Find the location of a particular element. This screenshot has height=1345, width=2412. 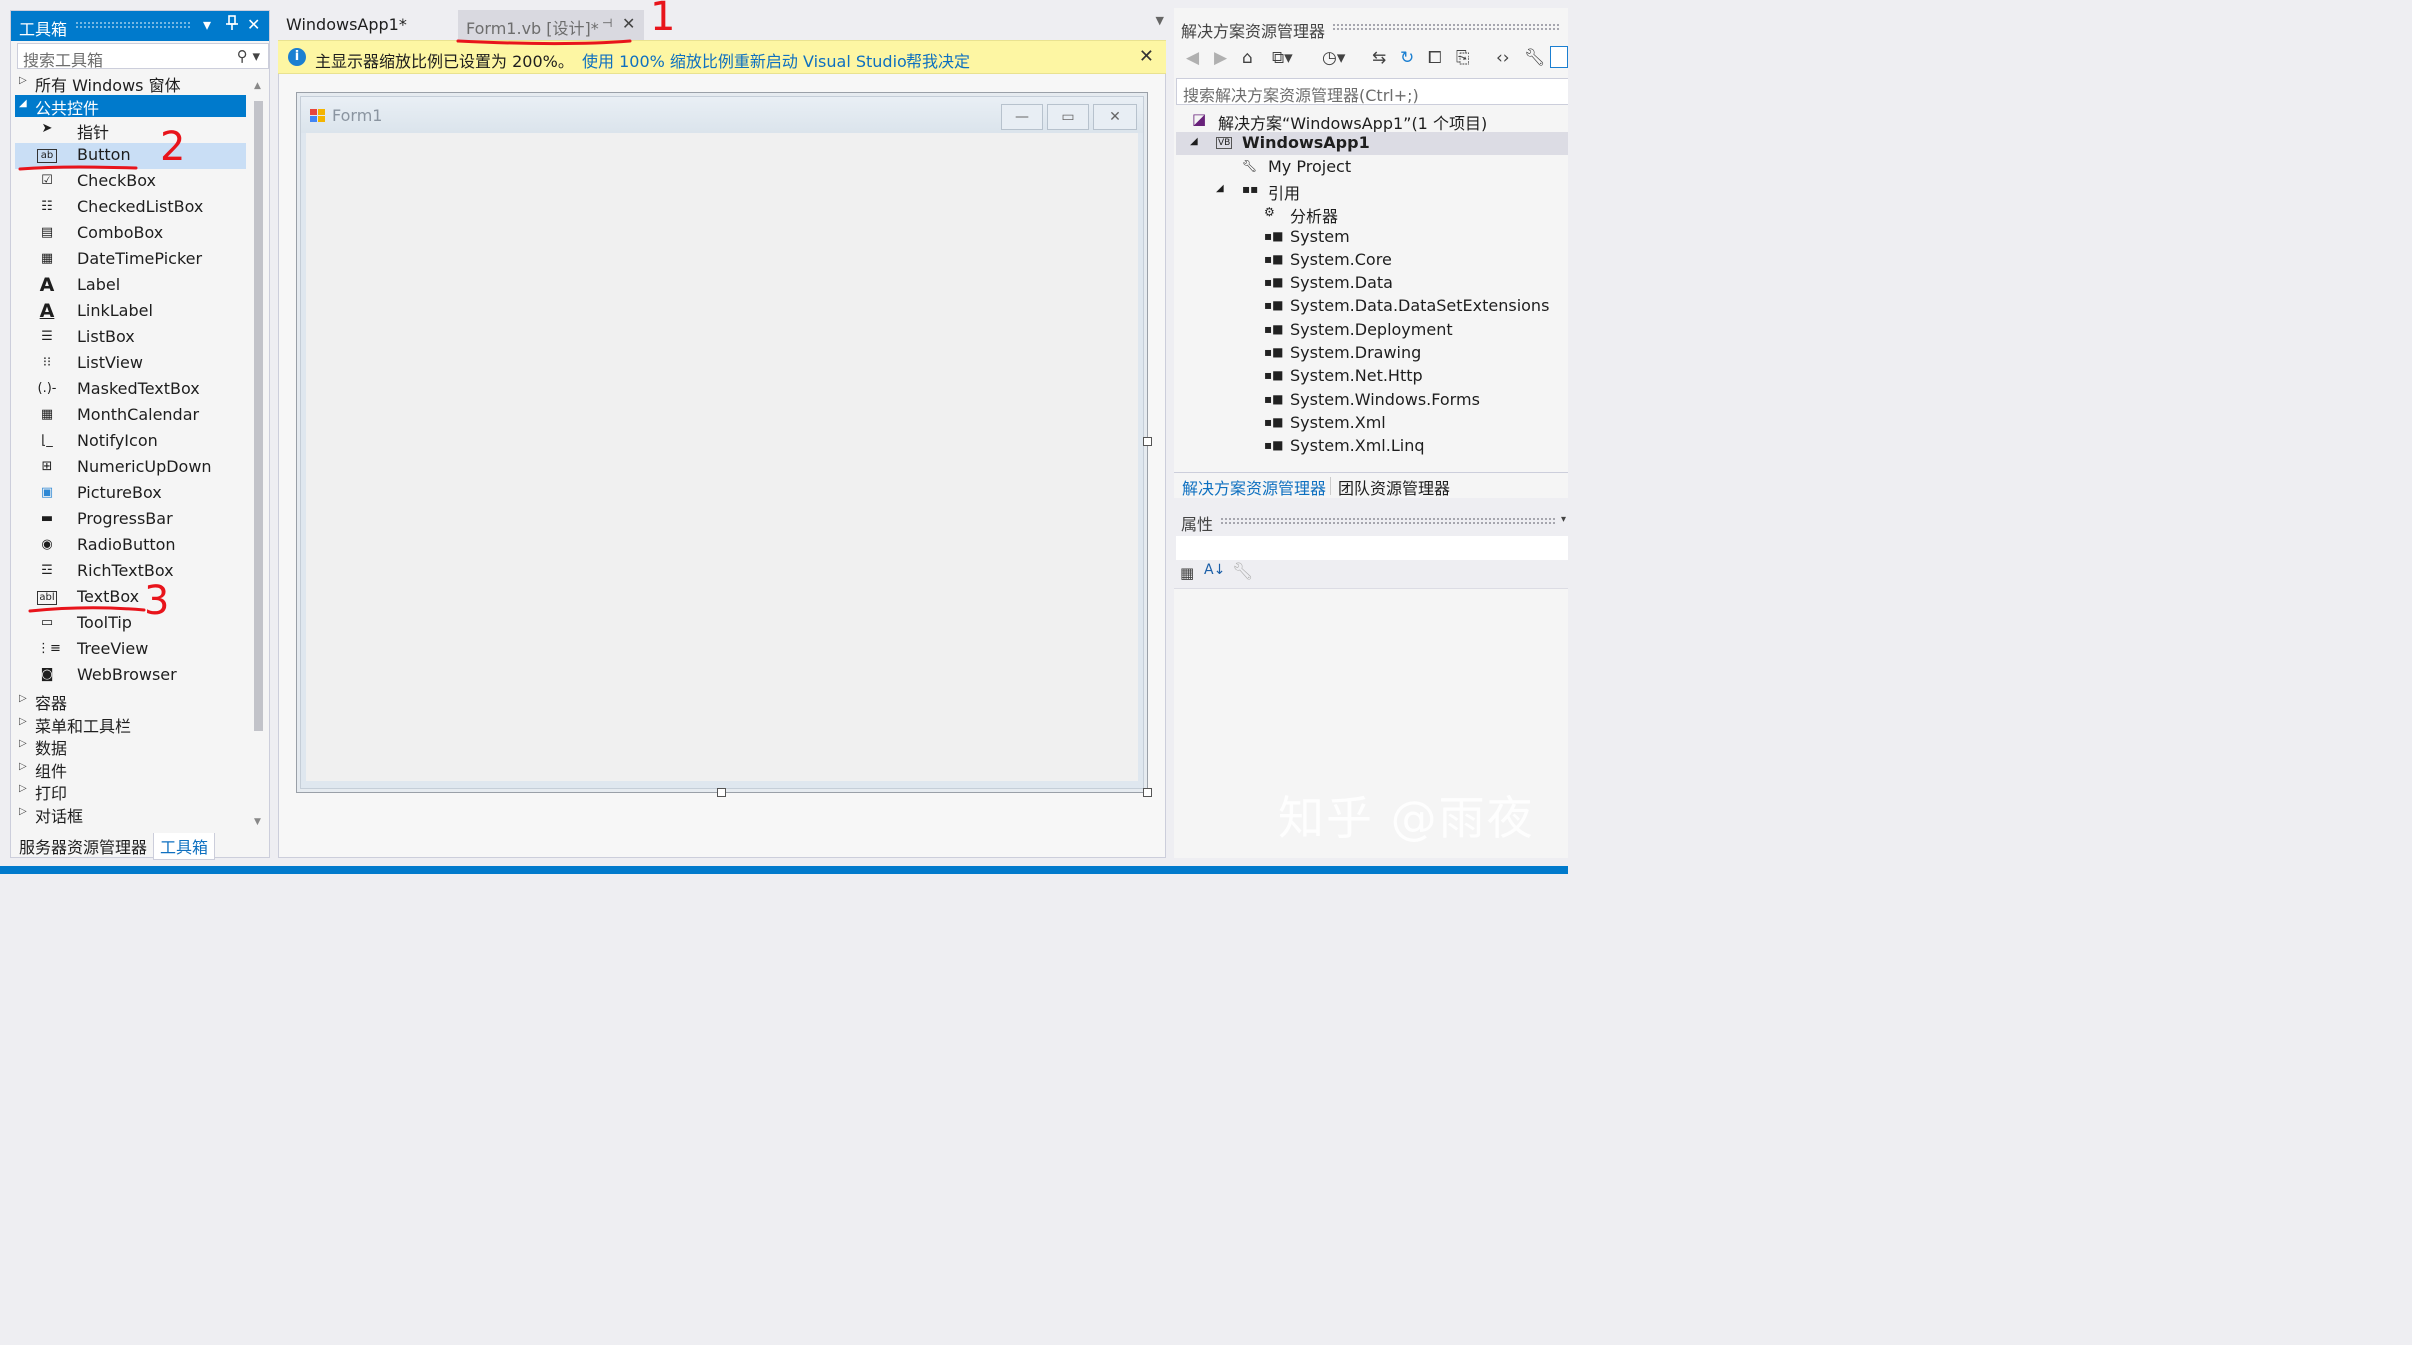

toolbox-item: ◉ RadioButton is located at coordinates (130, 546).